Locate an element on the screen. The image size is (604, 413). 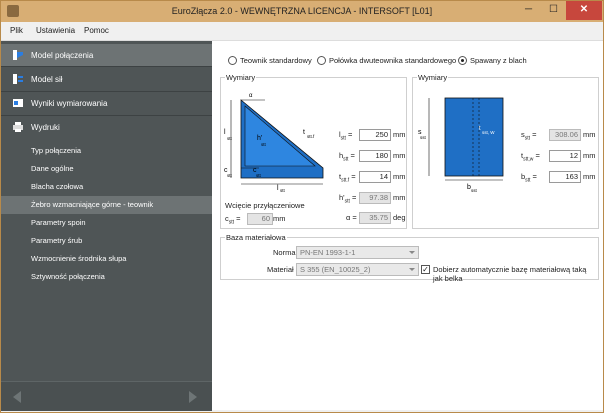
radio-label: Spawany z blach is located at coordinates (498, 60).